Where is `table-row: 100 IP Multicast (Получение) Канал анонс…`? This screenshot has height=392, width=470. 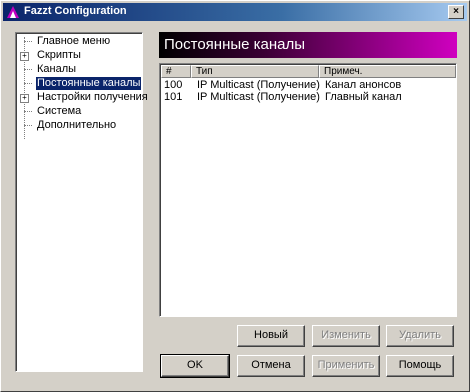 table-row: 100 IP Multicast (Получение) Канал анонс… is located at coordinates (308, 85).